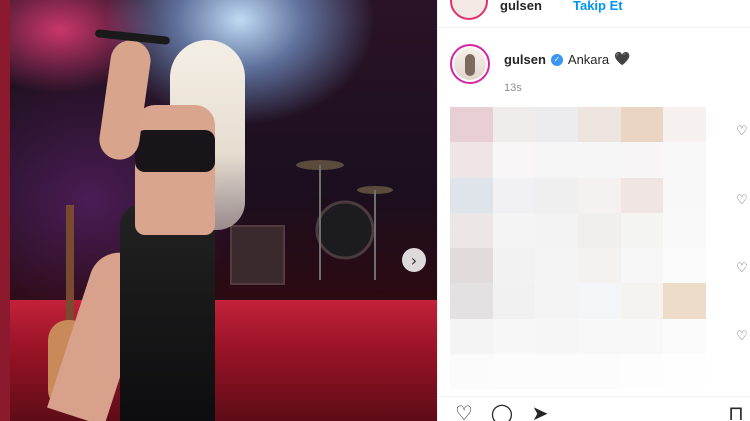 Image resolution: width=750 pixels, height=421 pixels. I want to click on chevron-right-icon: ›, so click(414, 260).